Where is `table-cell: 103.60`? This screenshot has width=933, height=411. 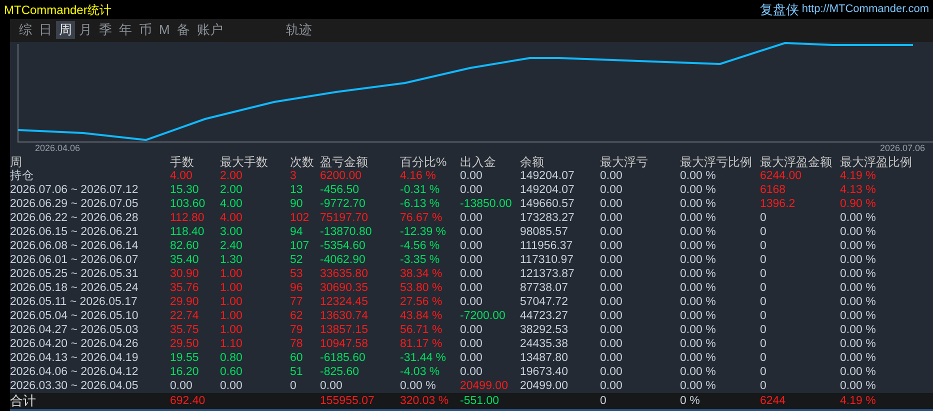
table-cell: 103.60 is located at coordinates (188, 204).